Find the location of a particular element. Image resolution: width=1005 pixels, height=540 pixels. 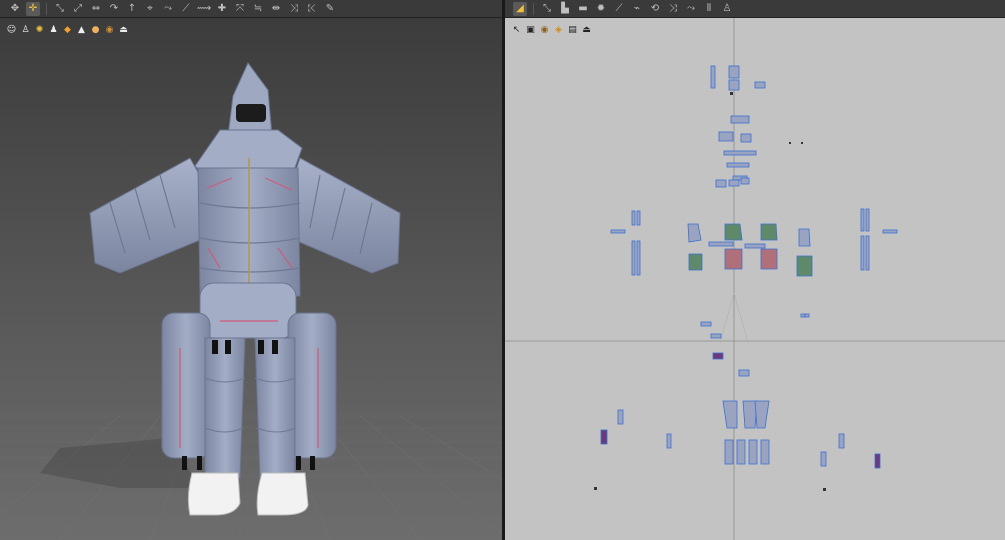

texture-icon: ✺ is located at coordinates (39, 29).